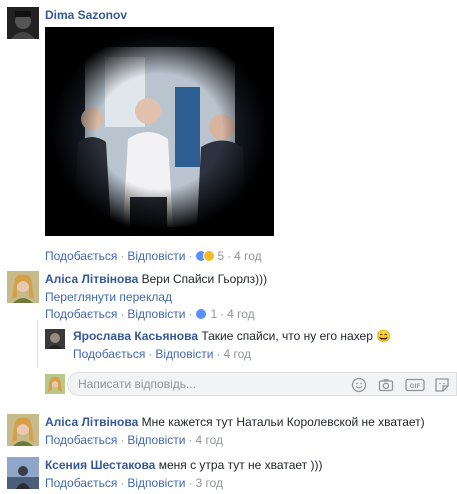 The width and height of the screenshot is (457, 494). What do you see at coordinates (386, 385) in the screenshot?
I see `camera-icon` at bounding box center [386, 385].